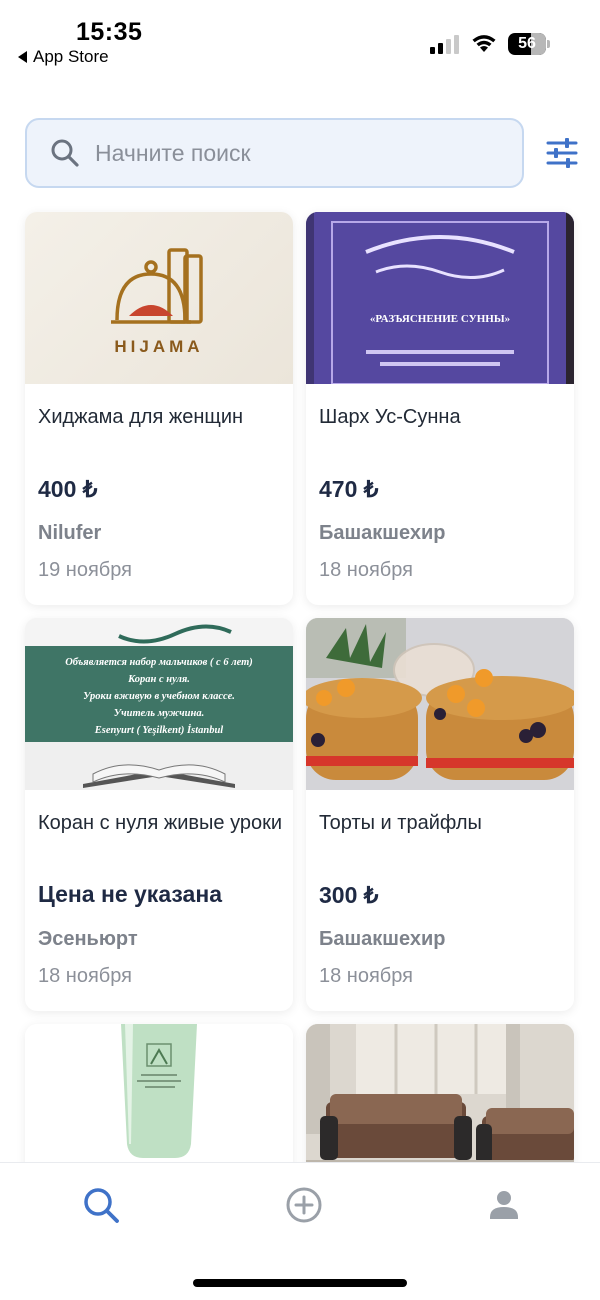 This screenshot has height=1300, width=600. I want to click on search-input, so click(285, 153).